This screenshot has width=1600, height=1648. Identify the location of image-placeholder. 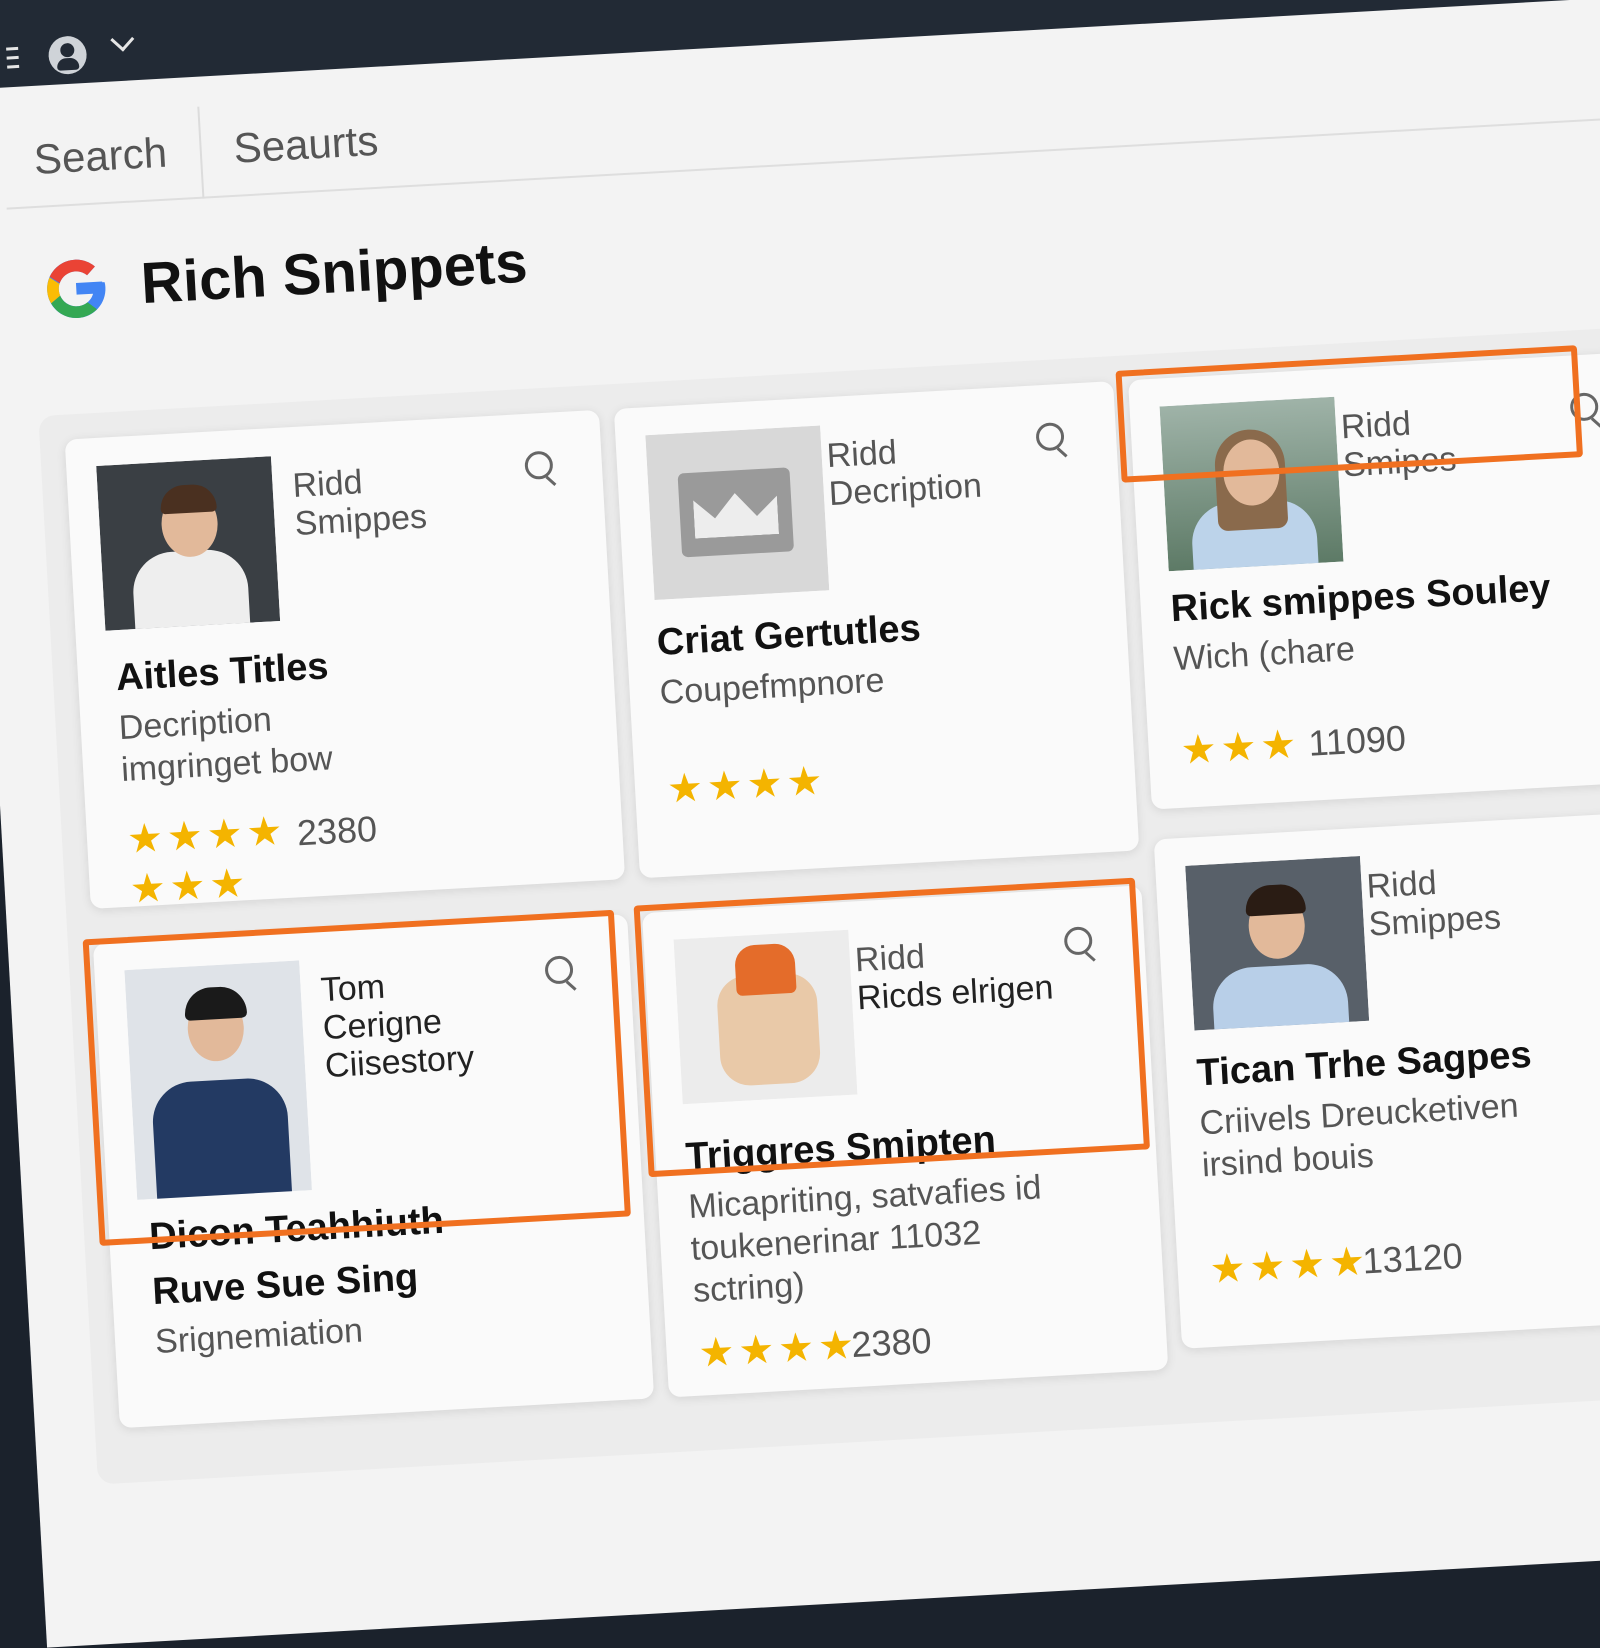
(737, 513).